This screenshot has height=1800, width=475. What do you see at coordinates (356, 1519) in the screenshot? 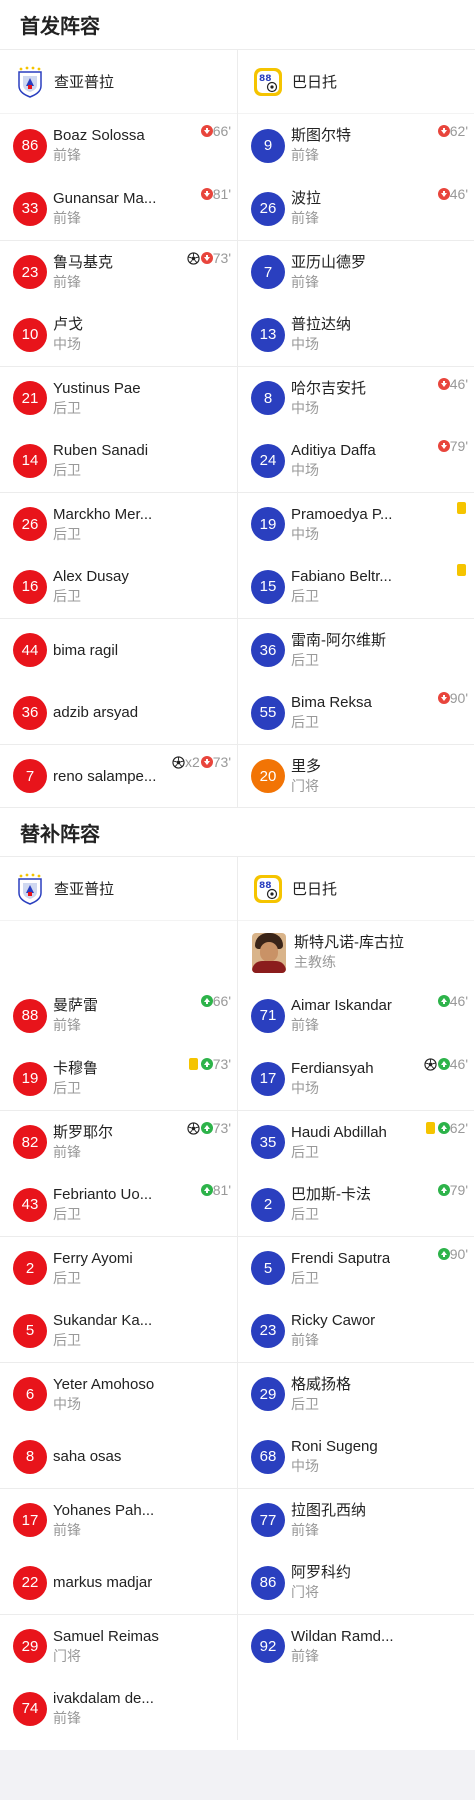
I see `player-row: 77 拉图孔西纳 前锋` at bounding box center [356, 1519].